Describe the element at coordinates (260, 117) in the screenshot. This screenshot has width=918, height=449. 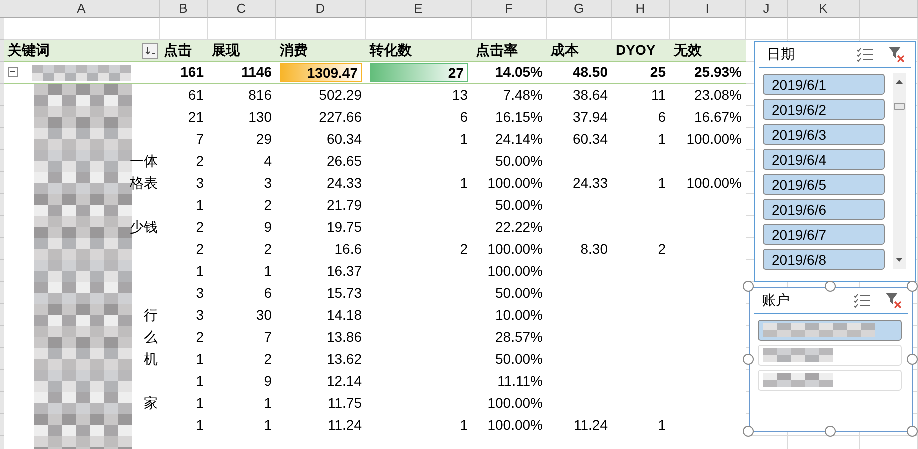
I see `table-cell: 130` at that location.